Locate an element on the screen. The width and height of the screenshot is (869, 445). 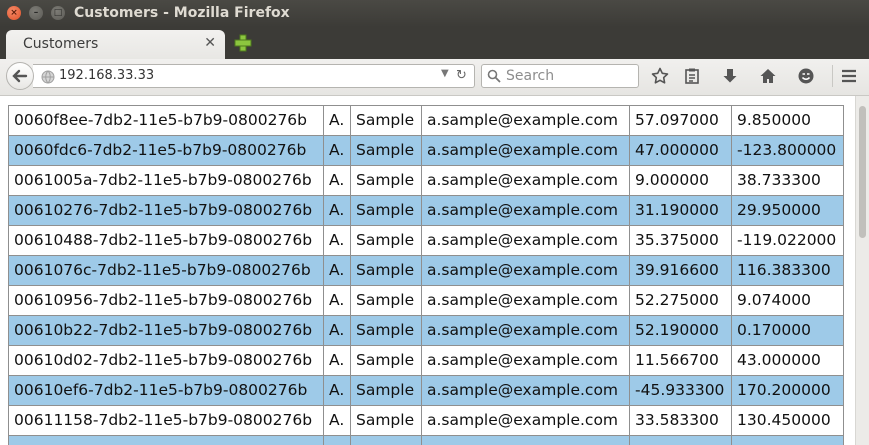
chevron-down-icon: ▼ is located at coordinates (445, 73).